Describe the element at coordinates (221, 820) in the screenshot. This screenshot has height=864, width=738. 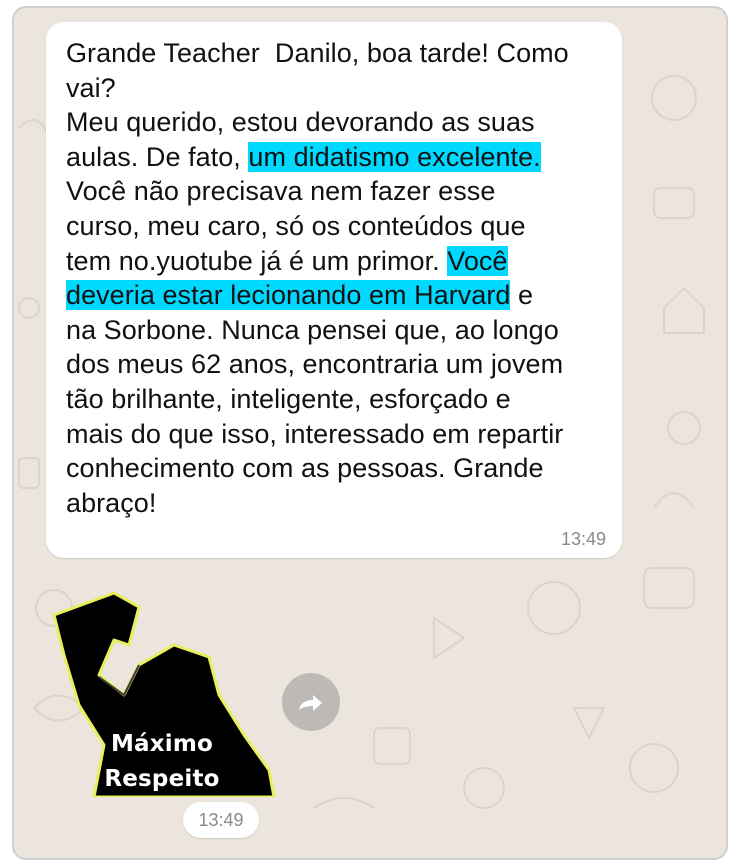
I see `sticker-timestamp: 13:49` at that location.